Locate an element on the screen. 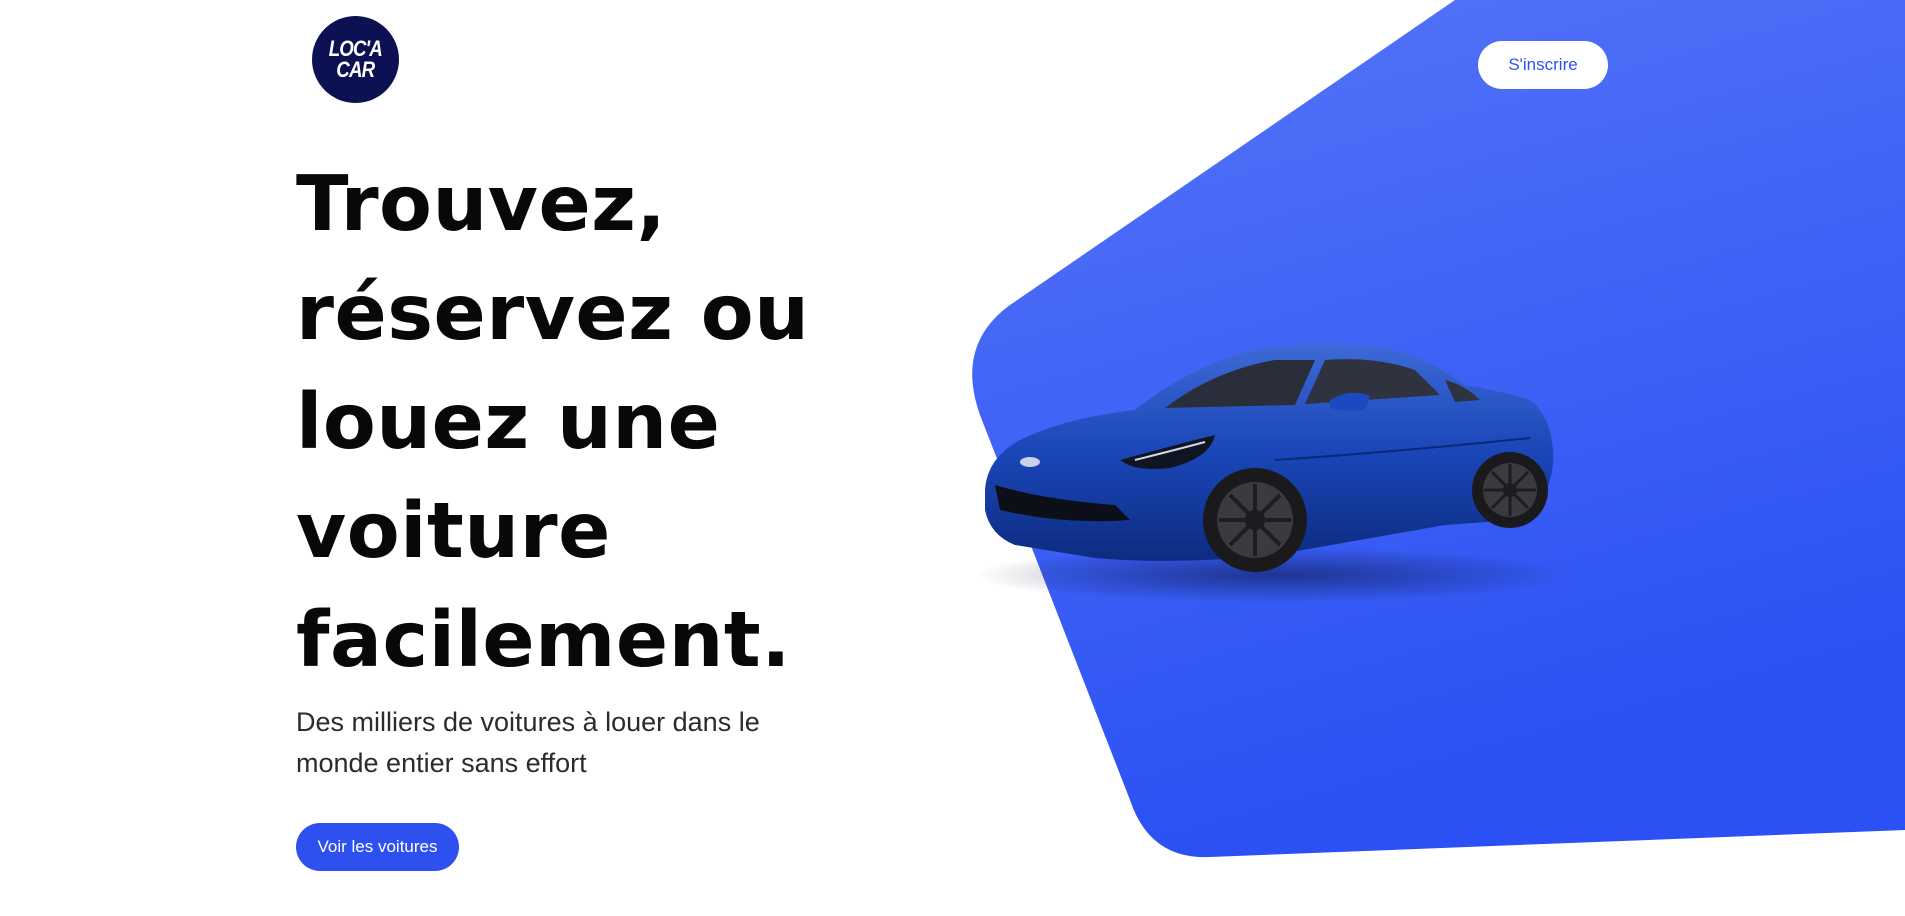  hero-subtitle-line: Des milliers de voitures à louer dans le is located at coordinates (528, 722).